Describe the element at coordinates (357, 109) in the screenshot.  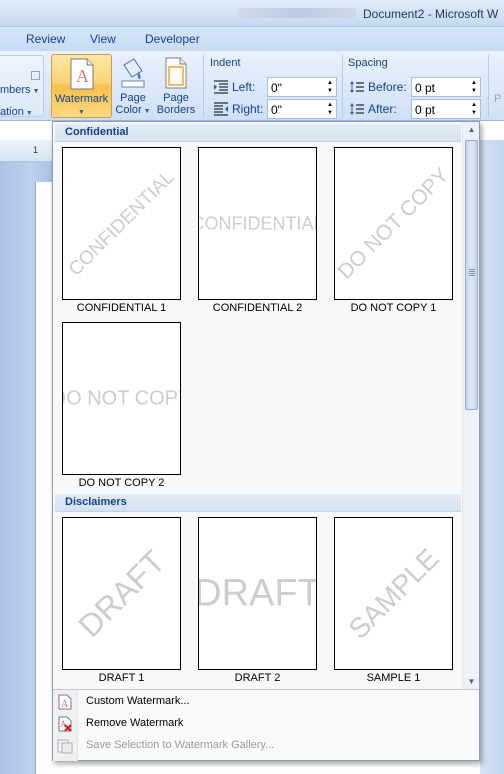
I see `spacing-after-icon` at that location.